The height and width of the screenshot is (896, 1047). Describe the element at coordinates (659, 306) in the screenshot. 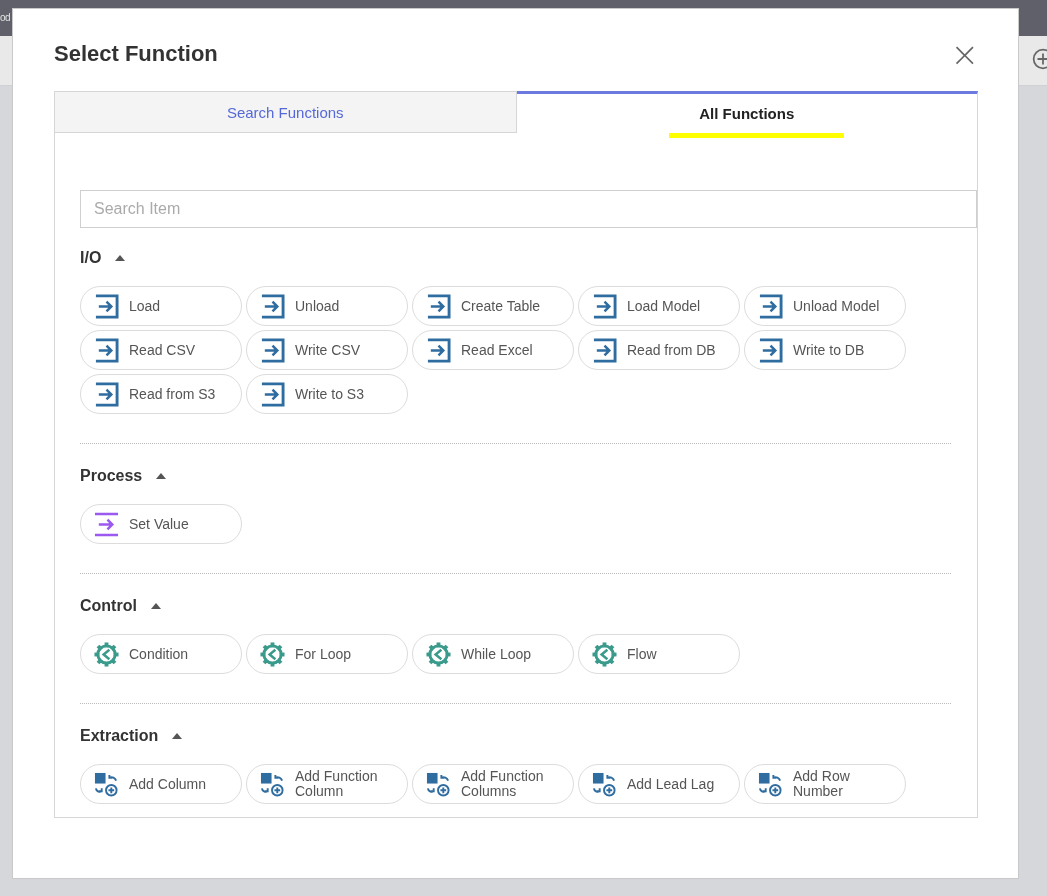

I see `function-chip: Load Model` at that location.